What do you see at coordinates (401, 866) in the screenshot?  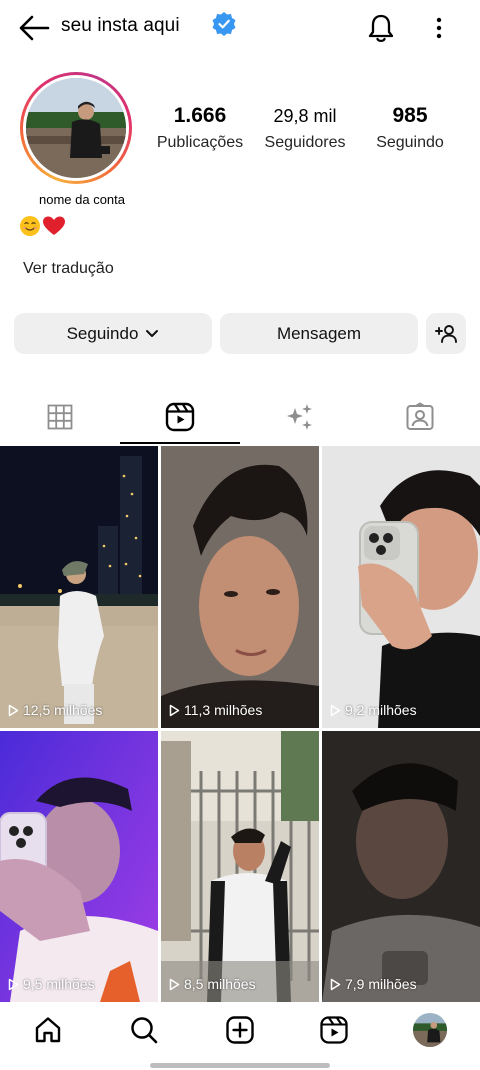 I see `reel-thumbnail: 7,9 milhões` at bounding box center [401, 866].